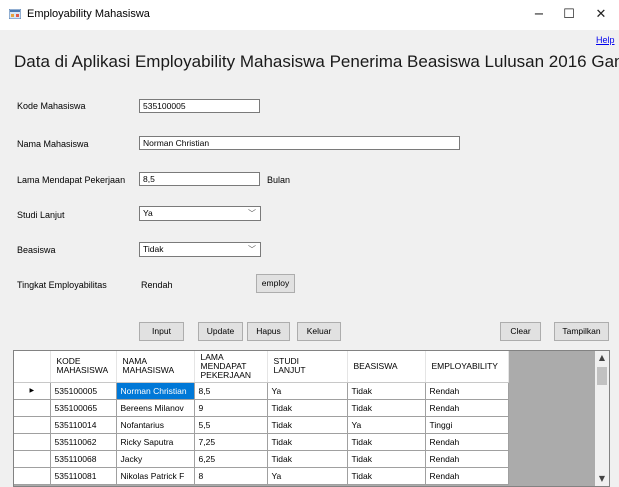 The width and height of the screenshot is (619, 487). I want to click on nama-mahasiswa-field: Norman Christian, so click(299, 143).